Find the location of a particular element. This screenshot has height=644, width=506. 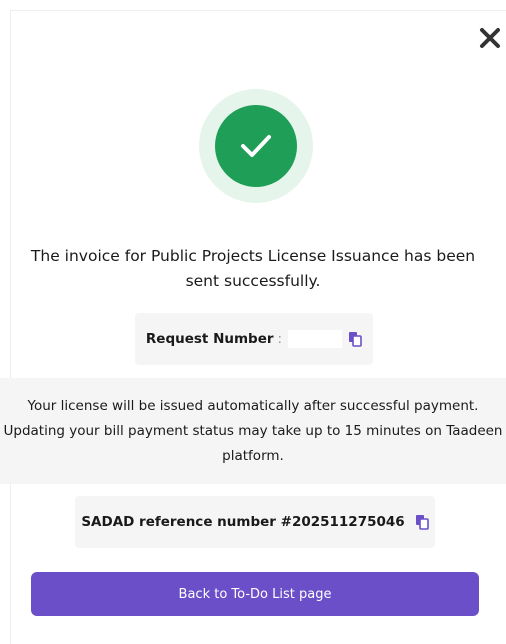

close-icon is located at coordinates (490, 38).